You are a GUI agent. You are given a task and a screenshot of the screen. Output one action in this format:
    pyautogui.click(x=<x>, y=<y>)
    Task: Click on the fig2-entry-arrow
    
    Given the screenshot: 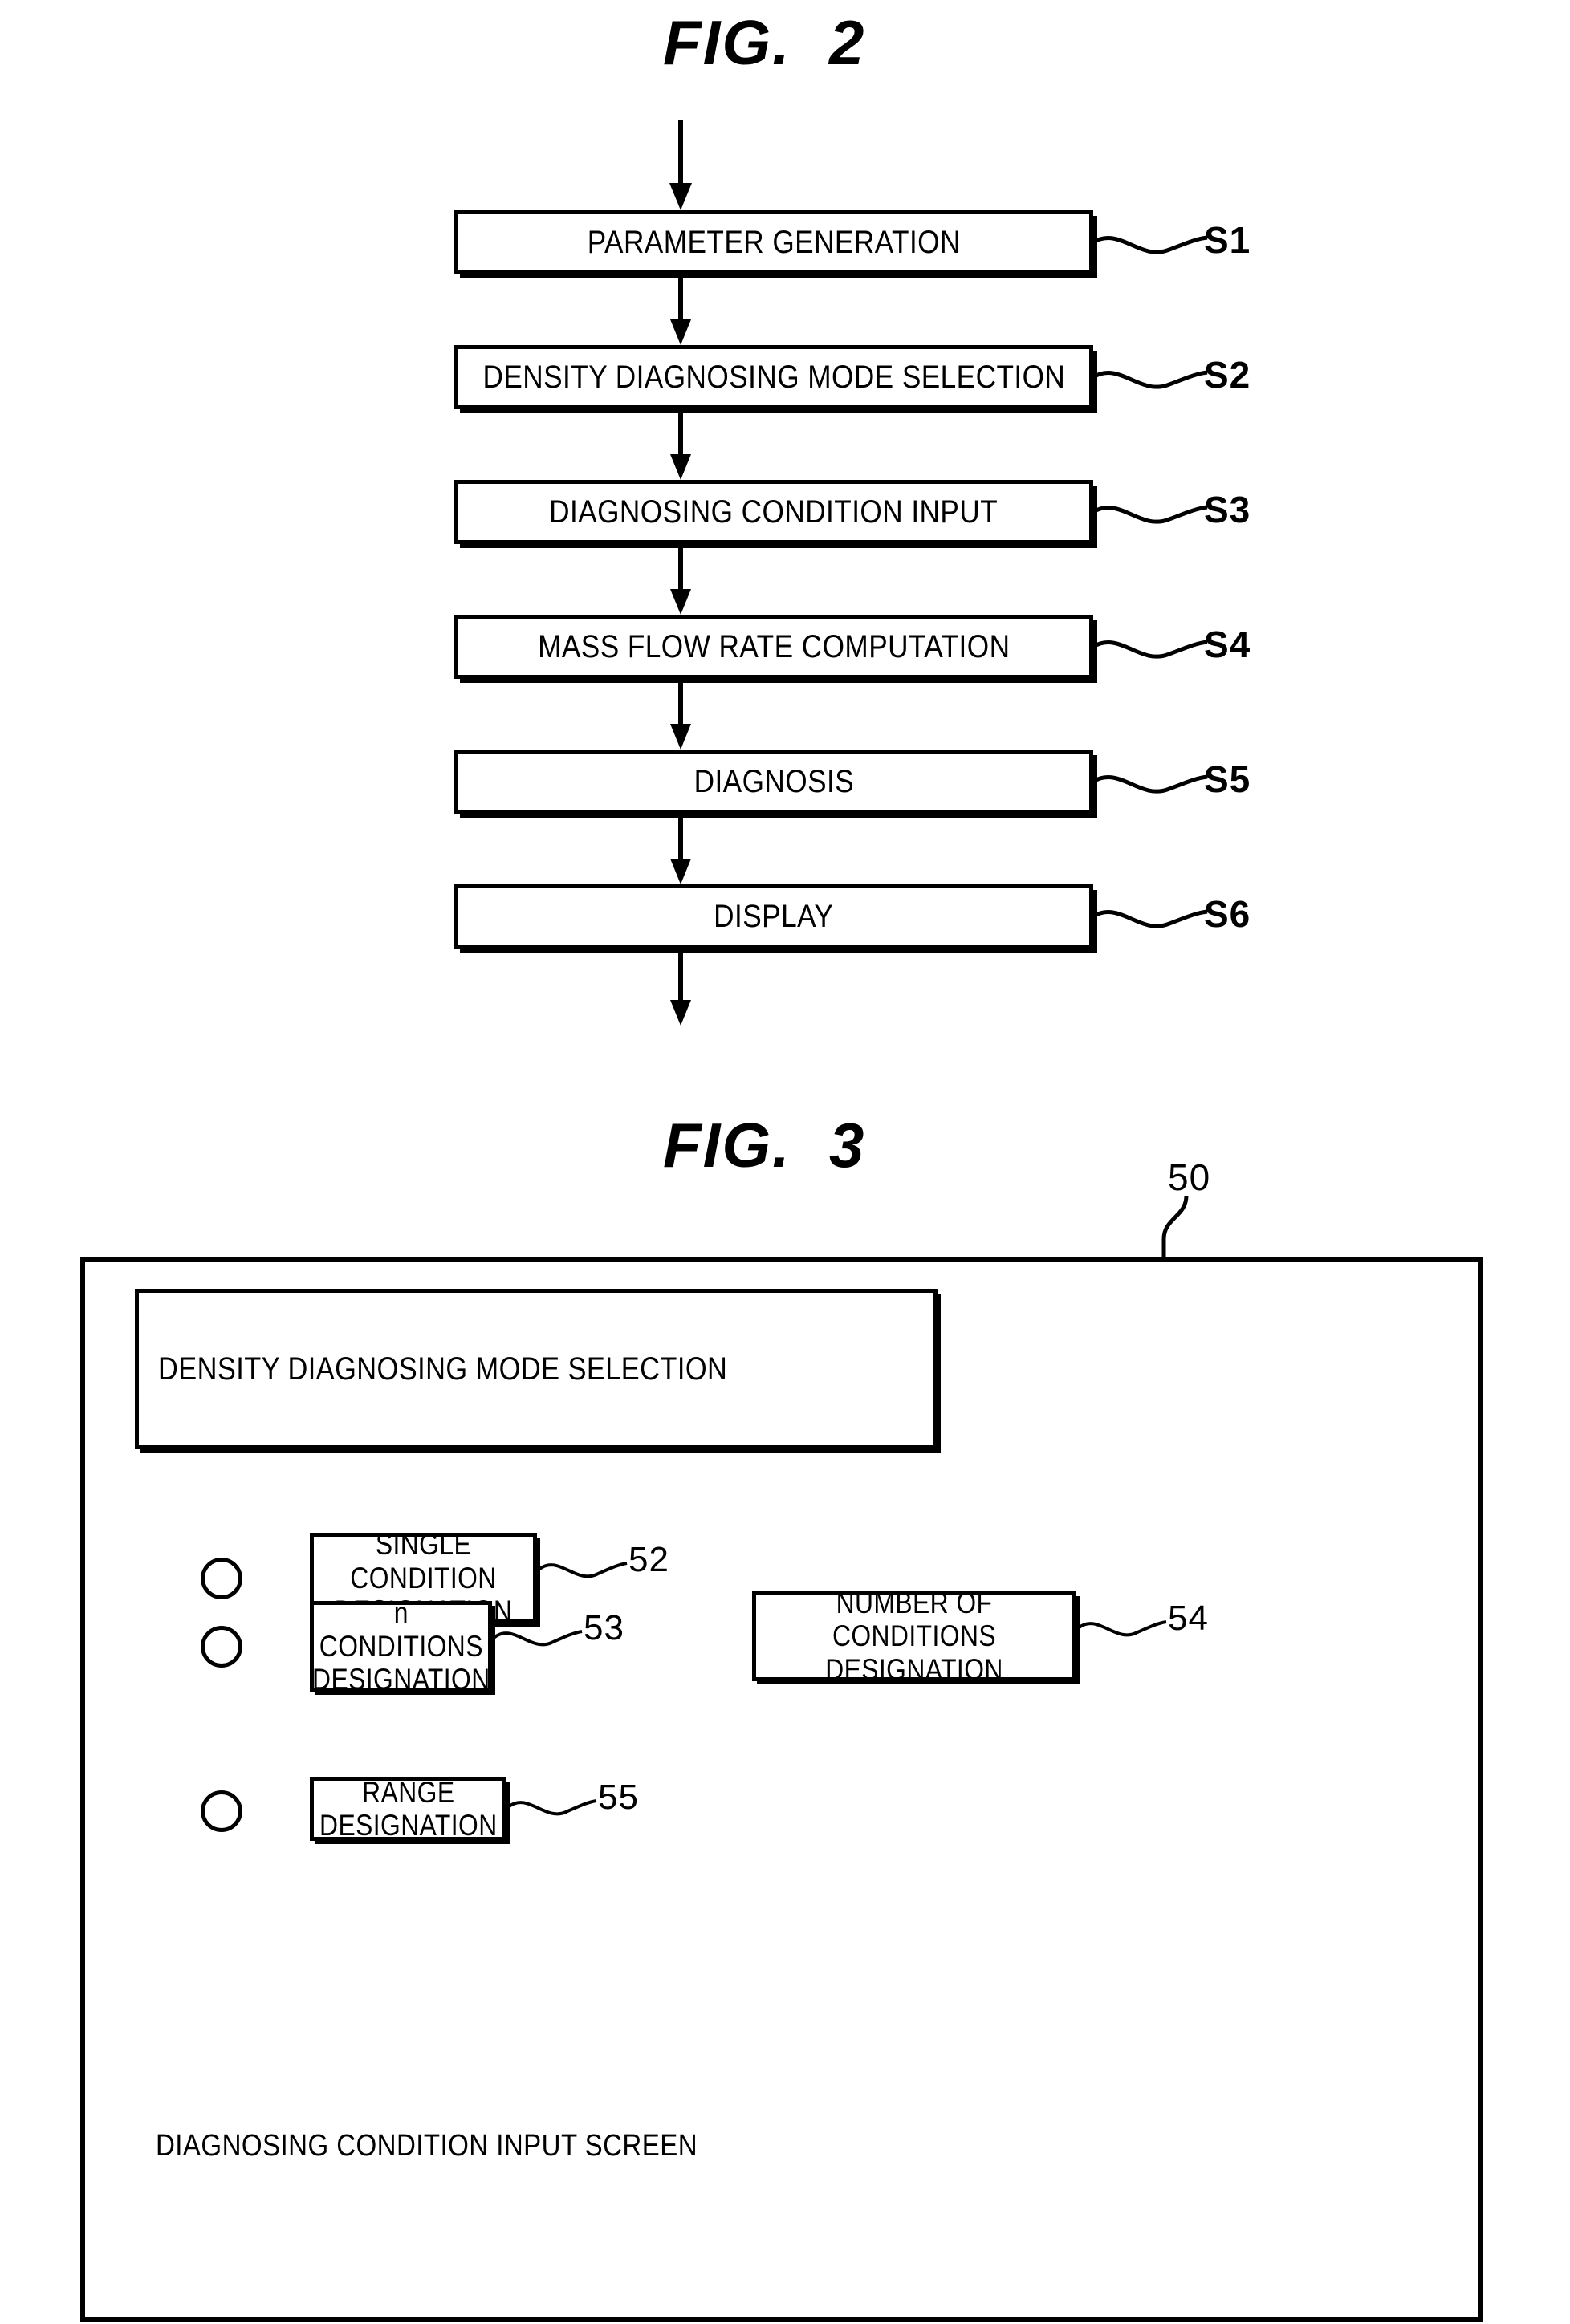 What is the action you would take?
    pyautogui.click(x=680, y=165)
    